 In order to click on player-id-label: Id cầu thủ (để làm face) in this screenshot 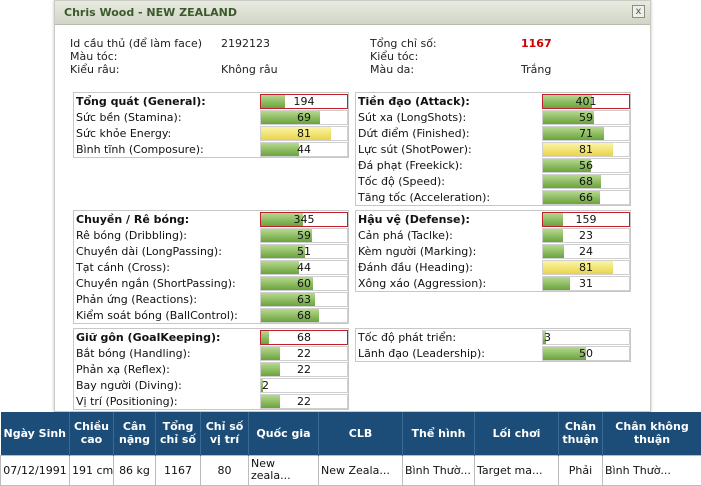, I will do `click(136, 43)`.